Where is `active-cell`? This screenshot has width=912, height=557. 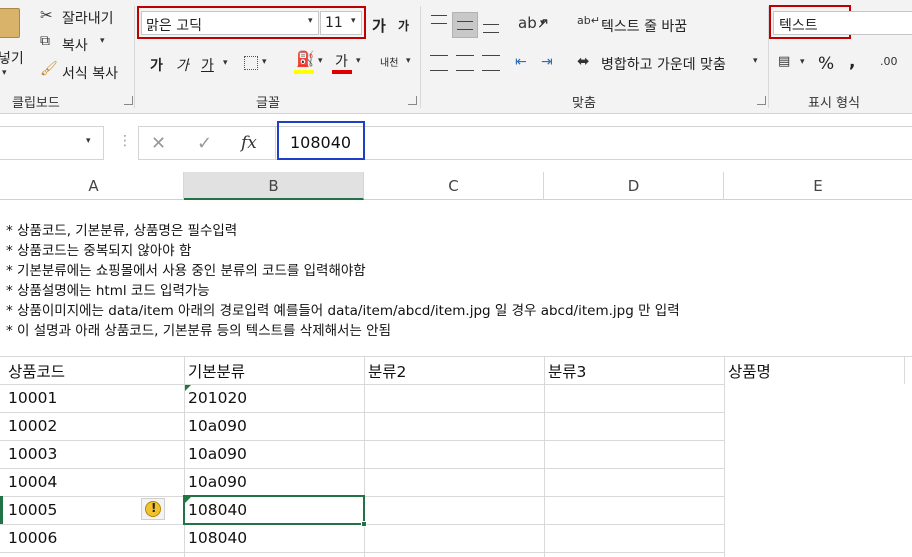
active-cell is located at coordinates (274, 510).